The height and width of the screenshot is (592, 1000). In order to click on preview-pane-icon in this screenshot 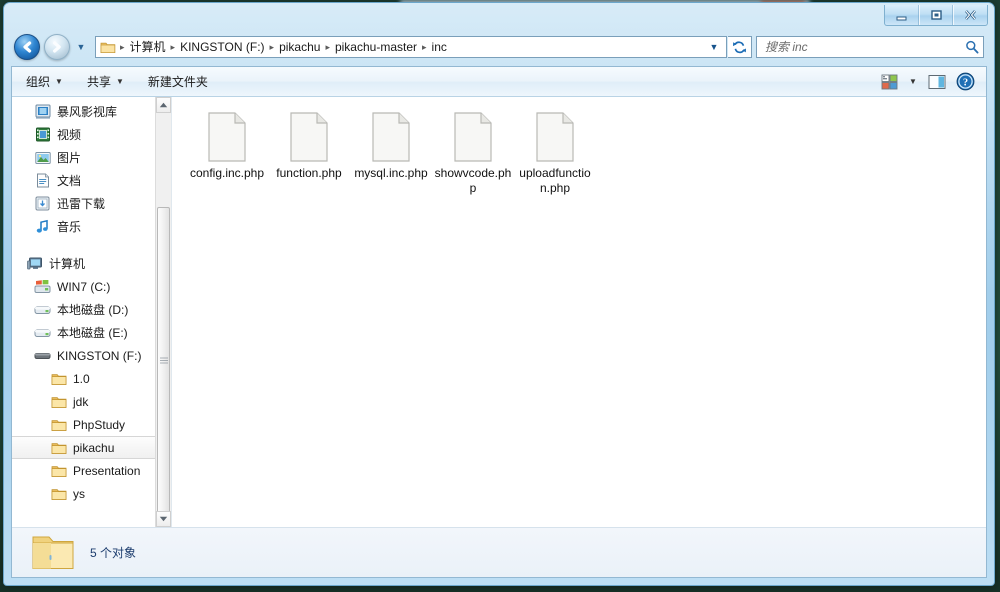, I will do `click(937, 82)`.